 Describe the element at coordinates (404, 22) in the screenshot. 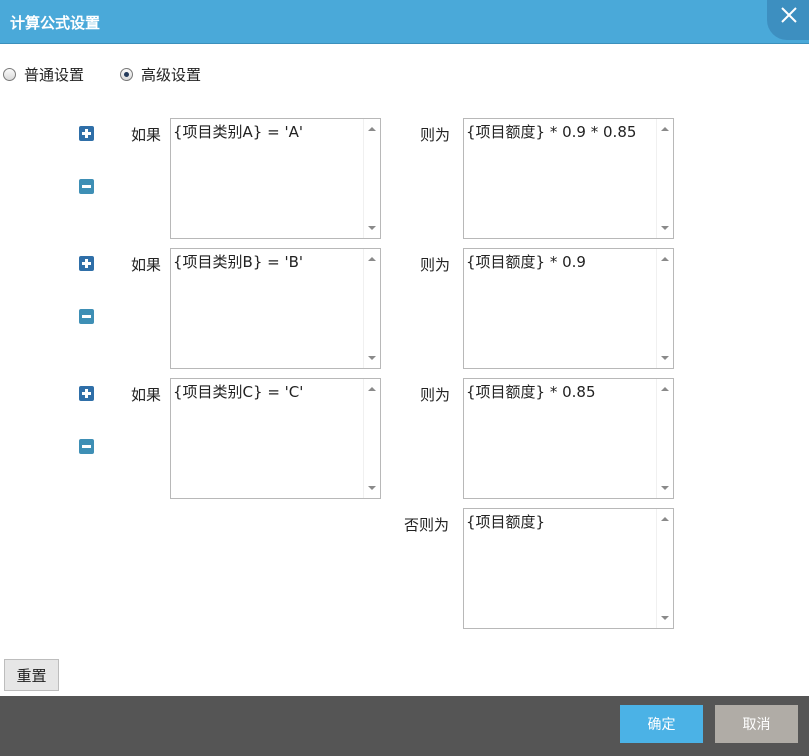

I see `dialog-titlebar: 计算公式设置` at that location.